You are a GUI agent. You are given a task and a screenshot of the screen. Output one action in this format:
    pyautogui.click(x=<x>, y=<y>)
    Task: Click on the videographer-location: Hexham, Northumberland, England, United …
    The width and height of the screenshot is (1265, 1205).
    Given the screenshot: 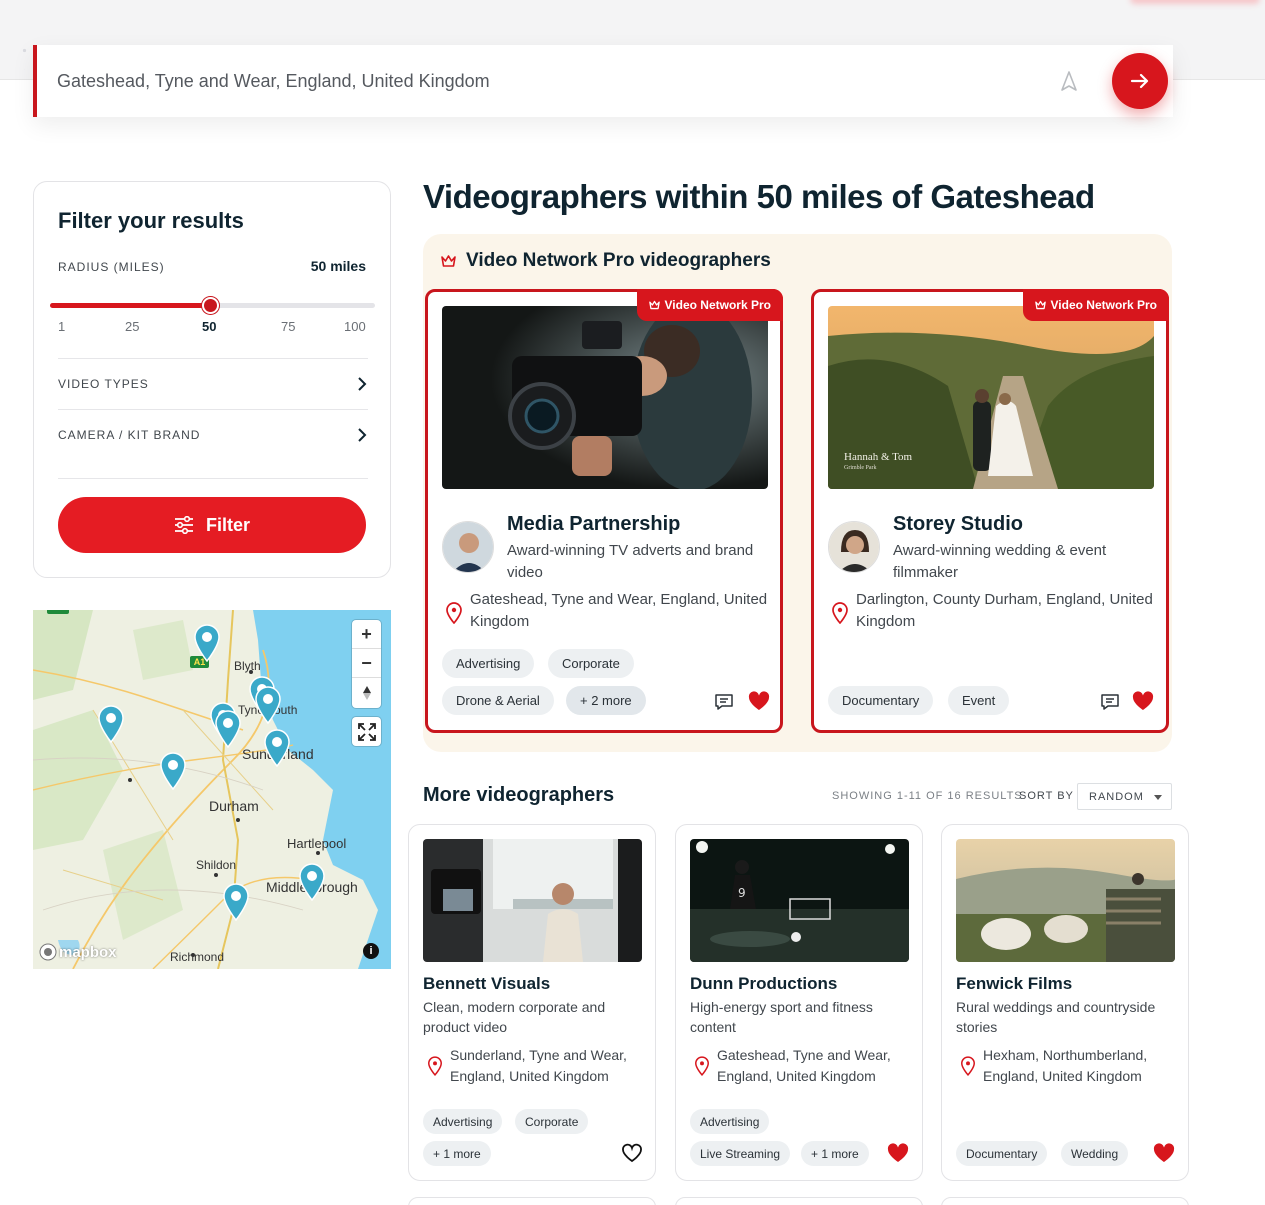 What is the action you would take?
    pyautogui.click(x=1065, y=1065)
    